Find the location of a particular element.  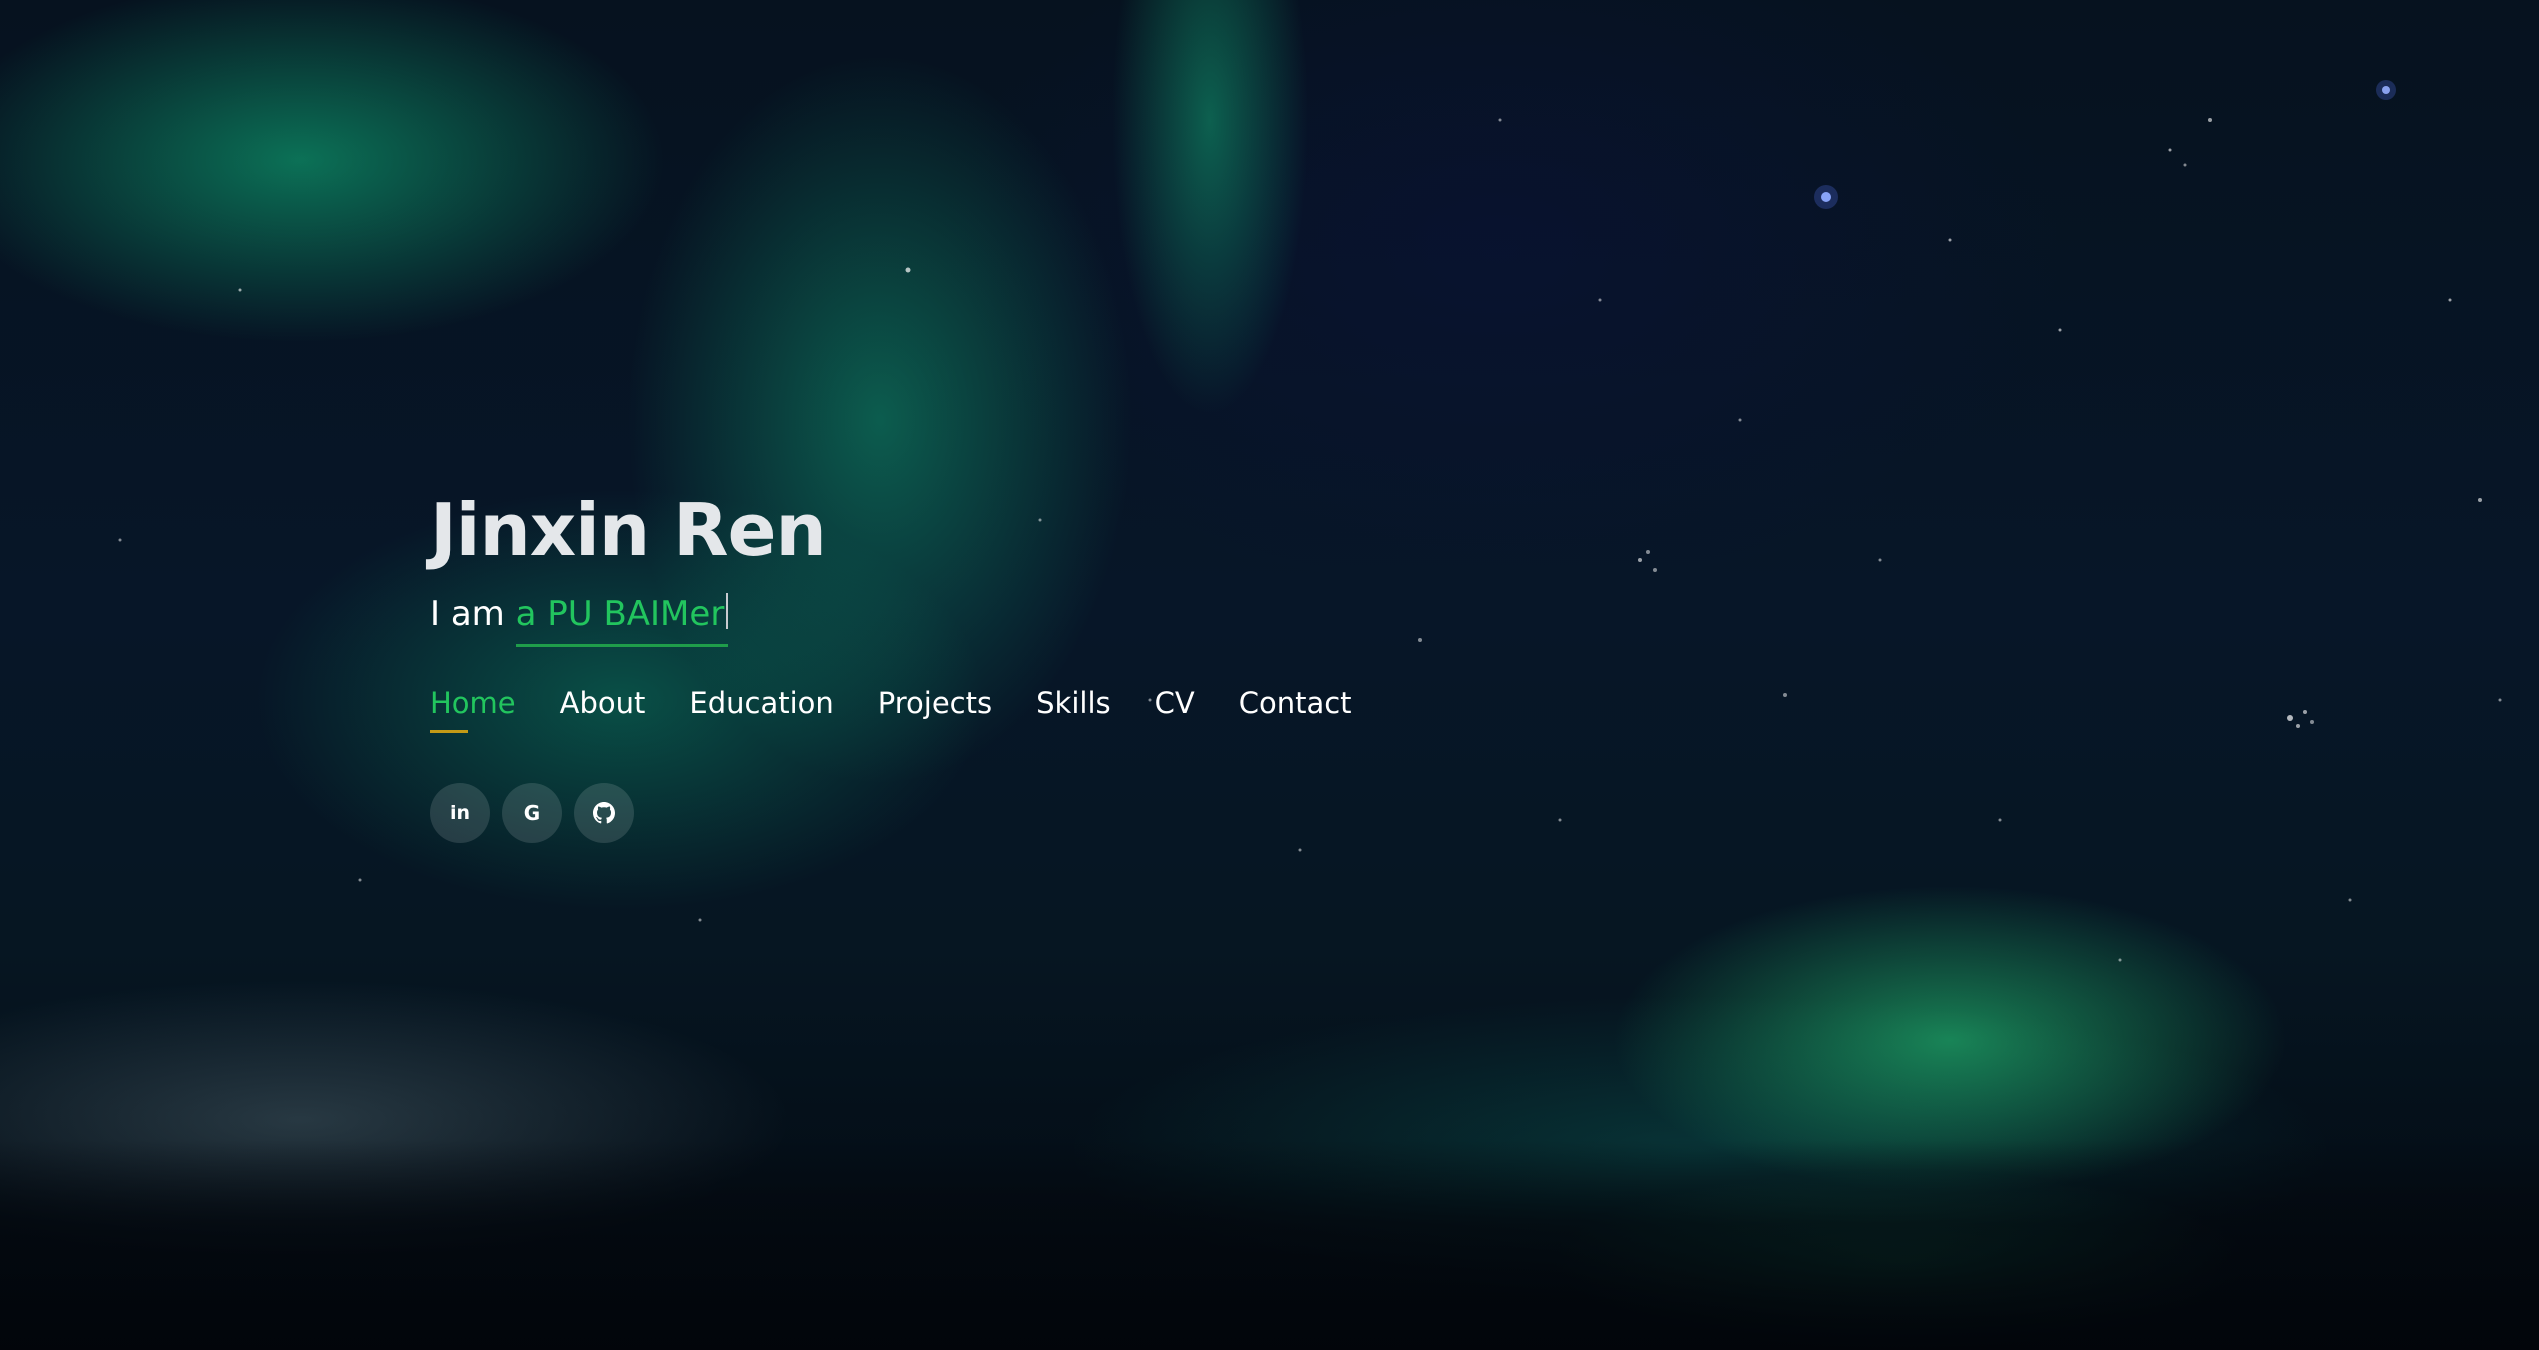

typing-cursor is located at coordinates (727, 611).